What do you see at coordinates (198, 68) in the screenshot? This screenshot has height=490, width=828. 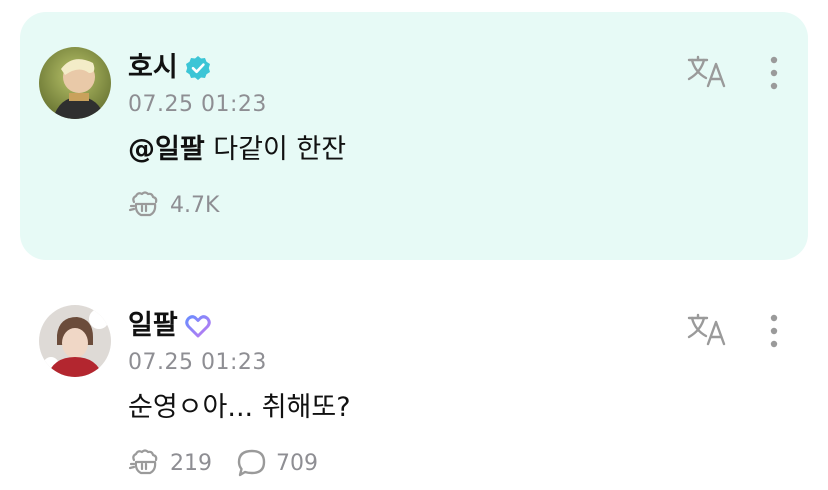 I see `verified-badge-icon` at bounding box center [198, 68].